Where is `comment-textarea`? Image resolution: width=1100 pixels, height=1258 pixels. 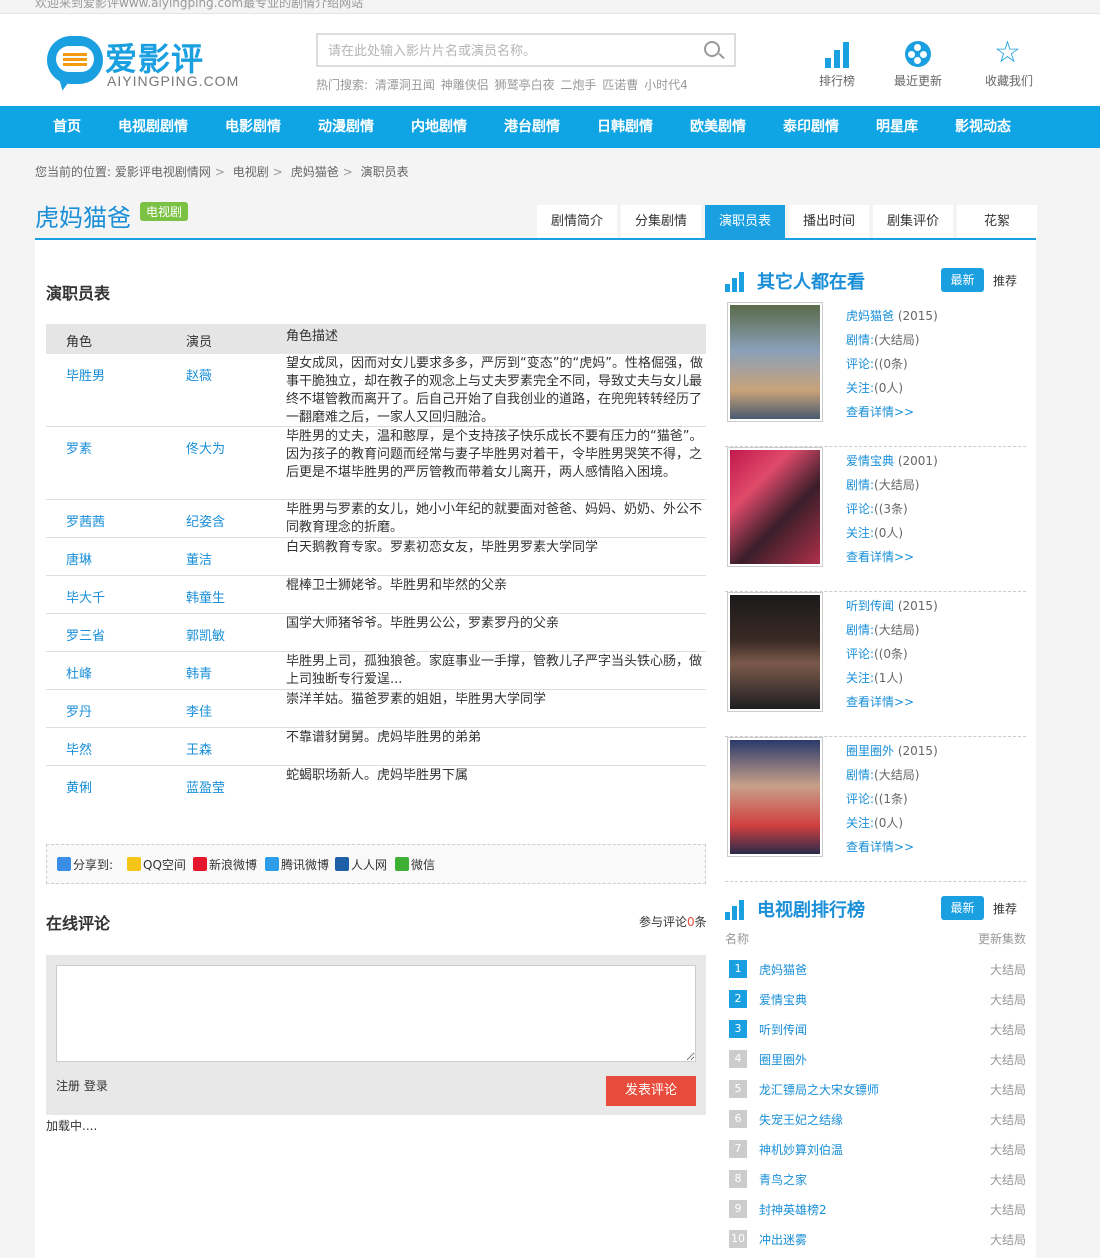
comment-textarea is located at coordinates (376, 1013).